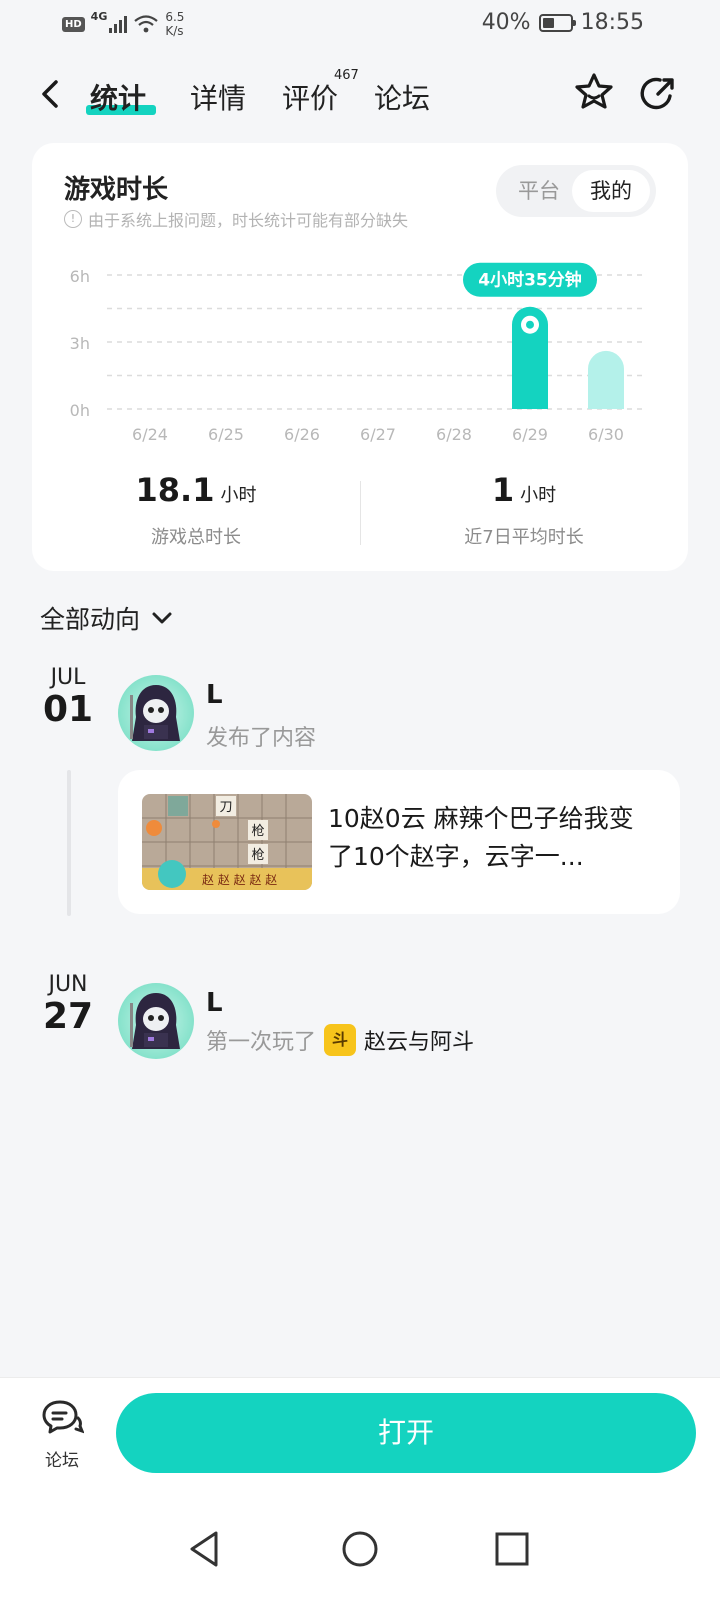 The width and height of the screenshot is (720, 1600). What do you see at coordinates (174, 31) in the screenshot?
I see `net-speed-unit: K/s` at bounding box center [174, 31].